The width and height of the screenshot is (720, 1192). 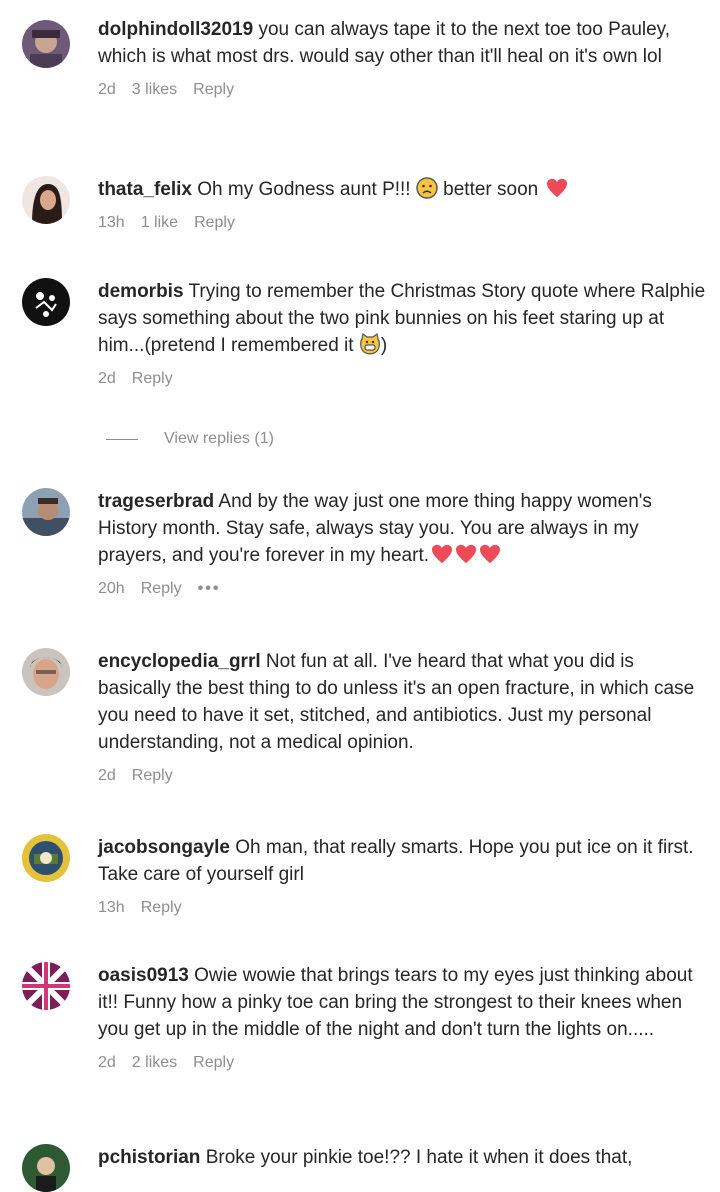 I want to click on comment-meta: 13h 1 like Reply, so click(x=402, y=223).